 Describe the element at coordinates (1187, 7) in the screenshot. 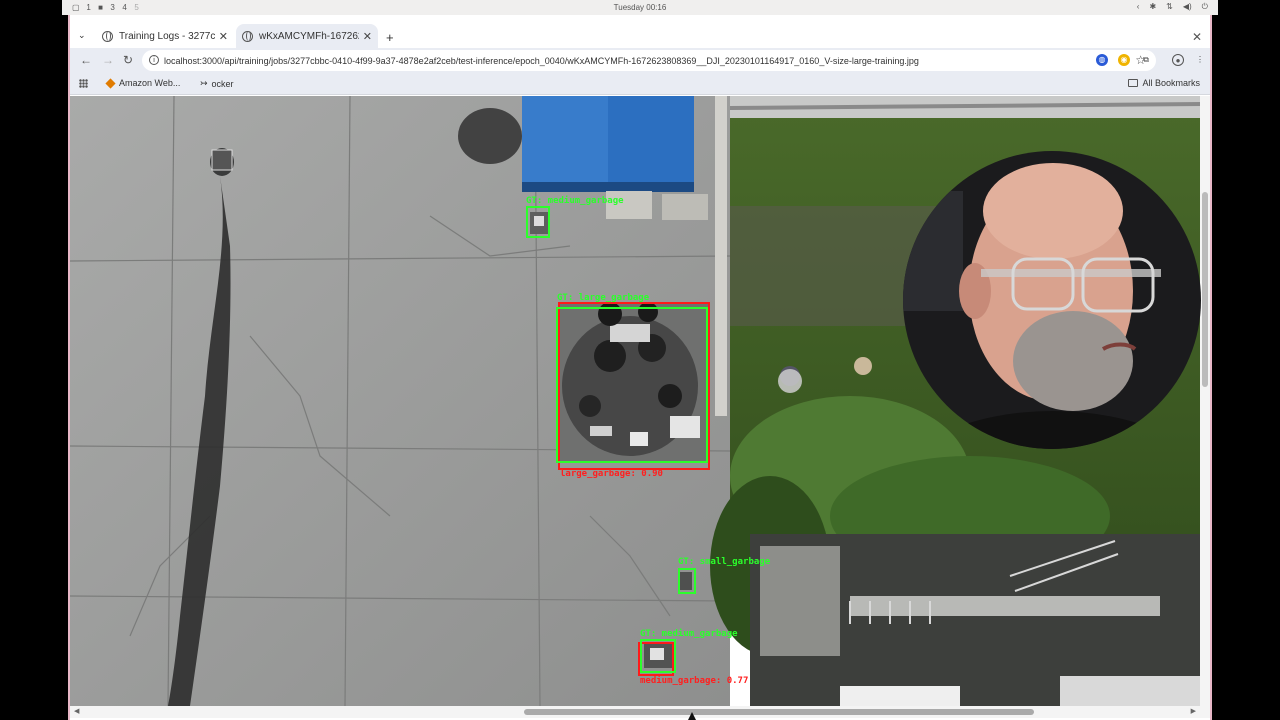

I see `volume-icon: ◀)` at that location.